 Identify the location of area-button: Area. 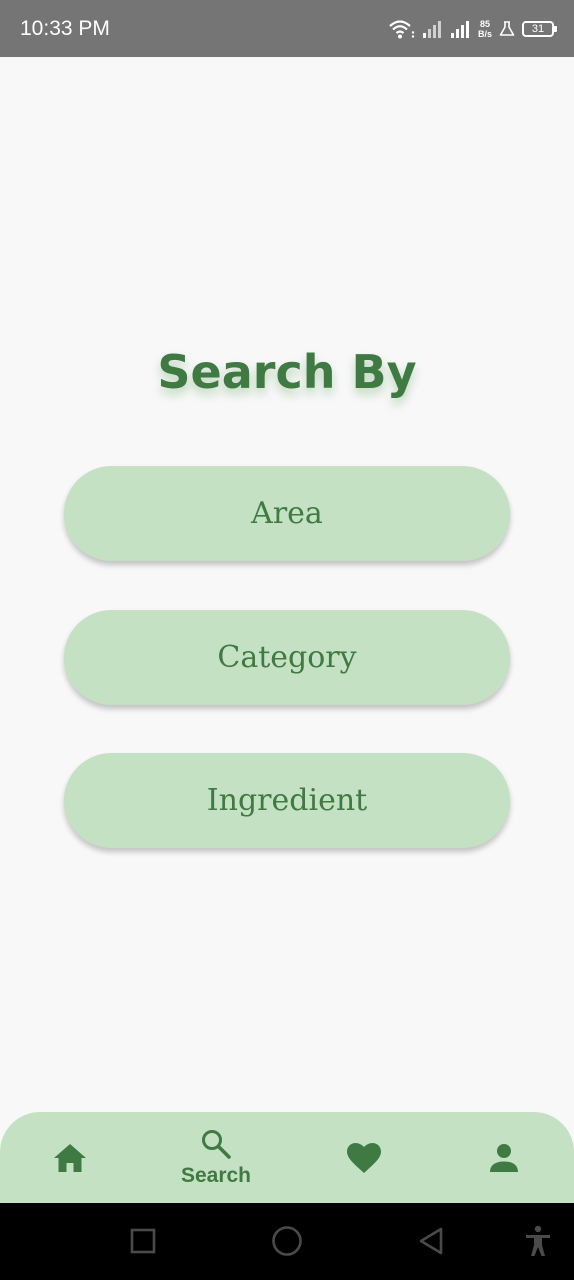
(287, 513).